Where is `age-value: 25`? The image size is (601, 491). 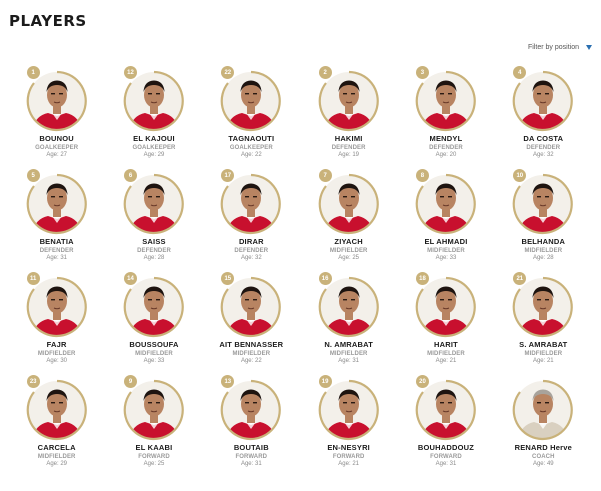
age-value: 25 is located at coordinates (355, 258).